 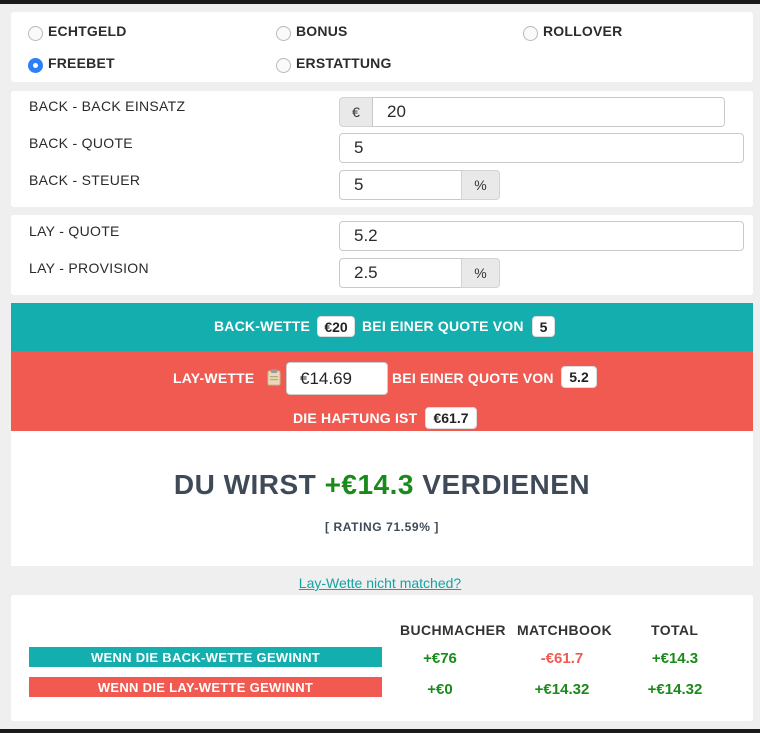 What do you see at coordinates (81, 143) in the screenshot?
I see `back-odds-label: BACK - QUOTE` at bounding box center [81, 143].